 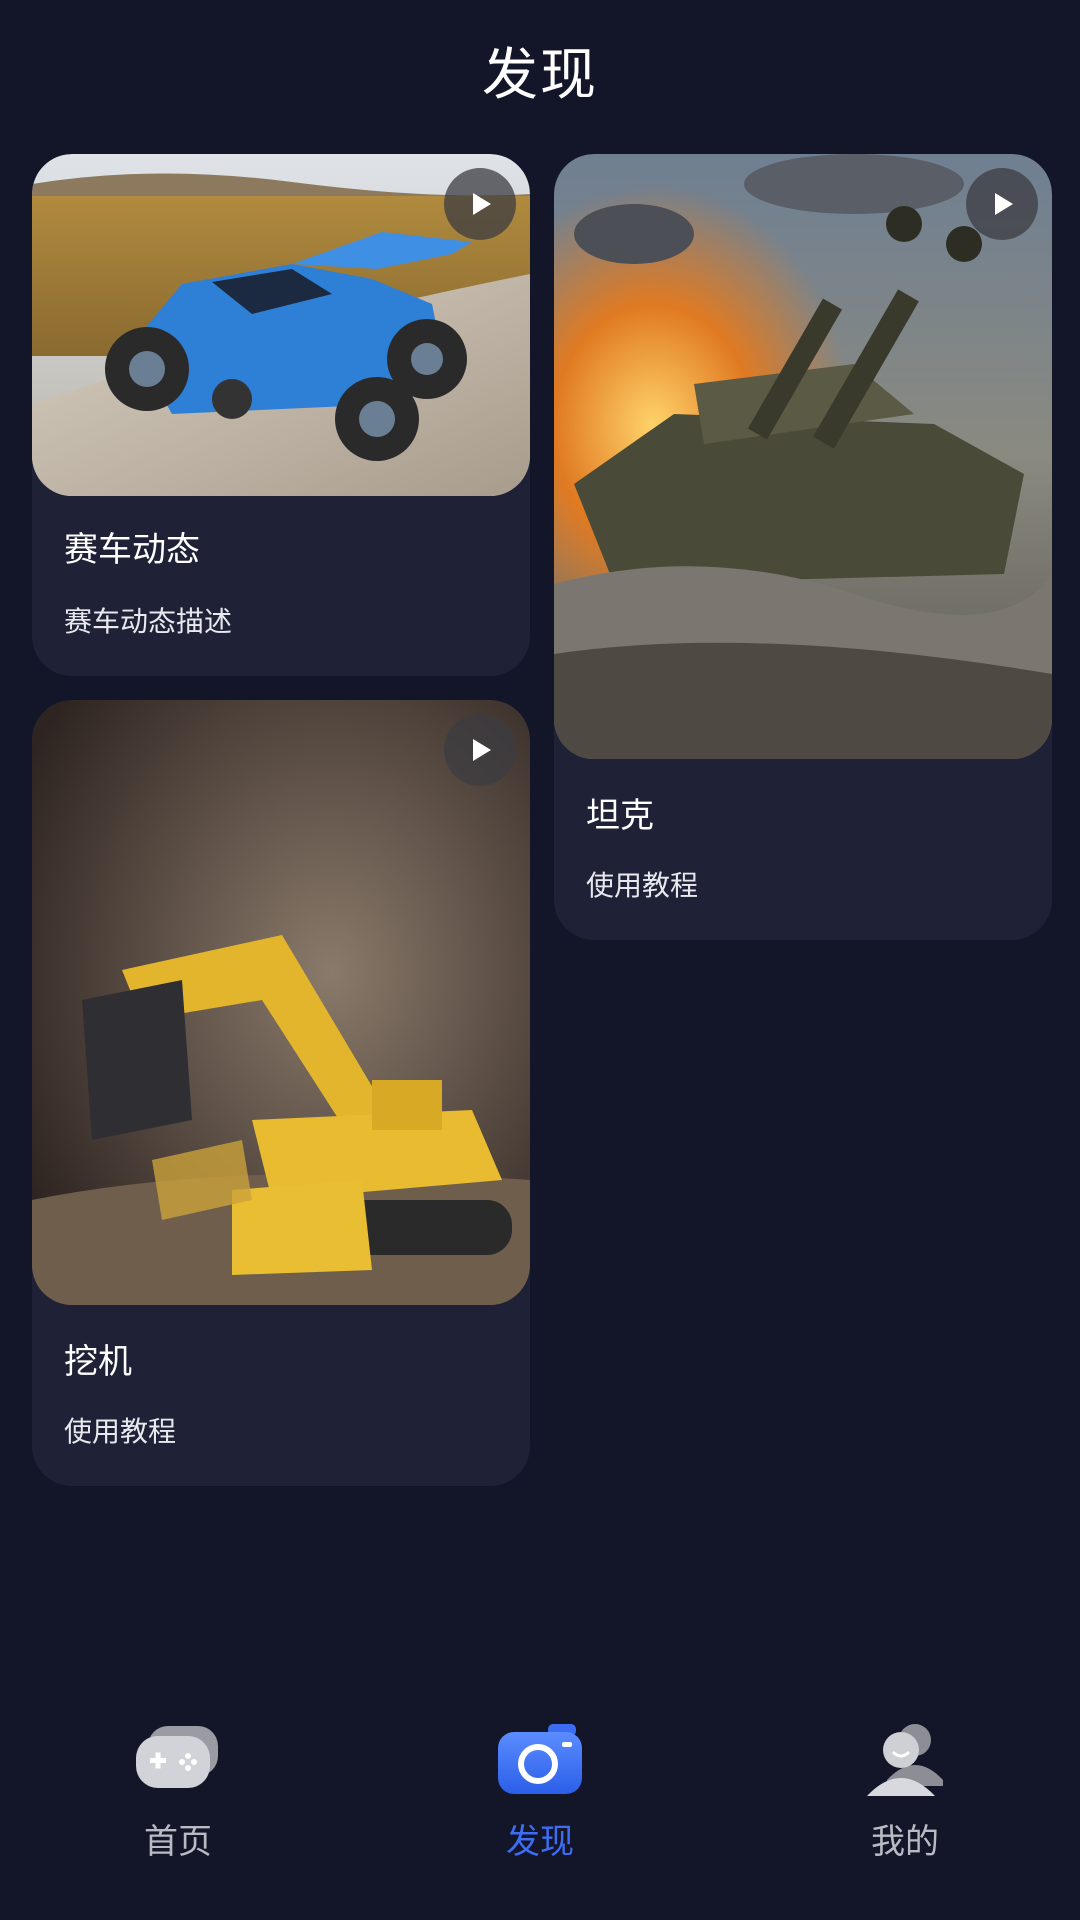 I want to click on card-title: 赛车动态, so click(x=132, y=550).